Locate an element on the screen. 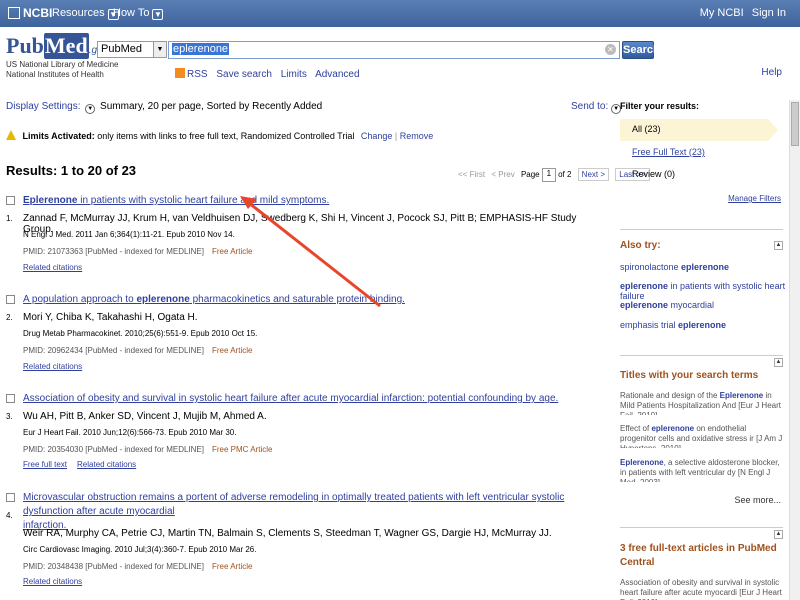 This screenshot has height=600, width=800. ncbi-top-bar: NCBI Resources ▼ How To ▼ My NCBI Sign In is located at coordinates (400, 13).